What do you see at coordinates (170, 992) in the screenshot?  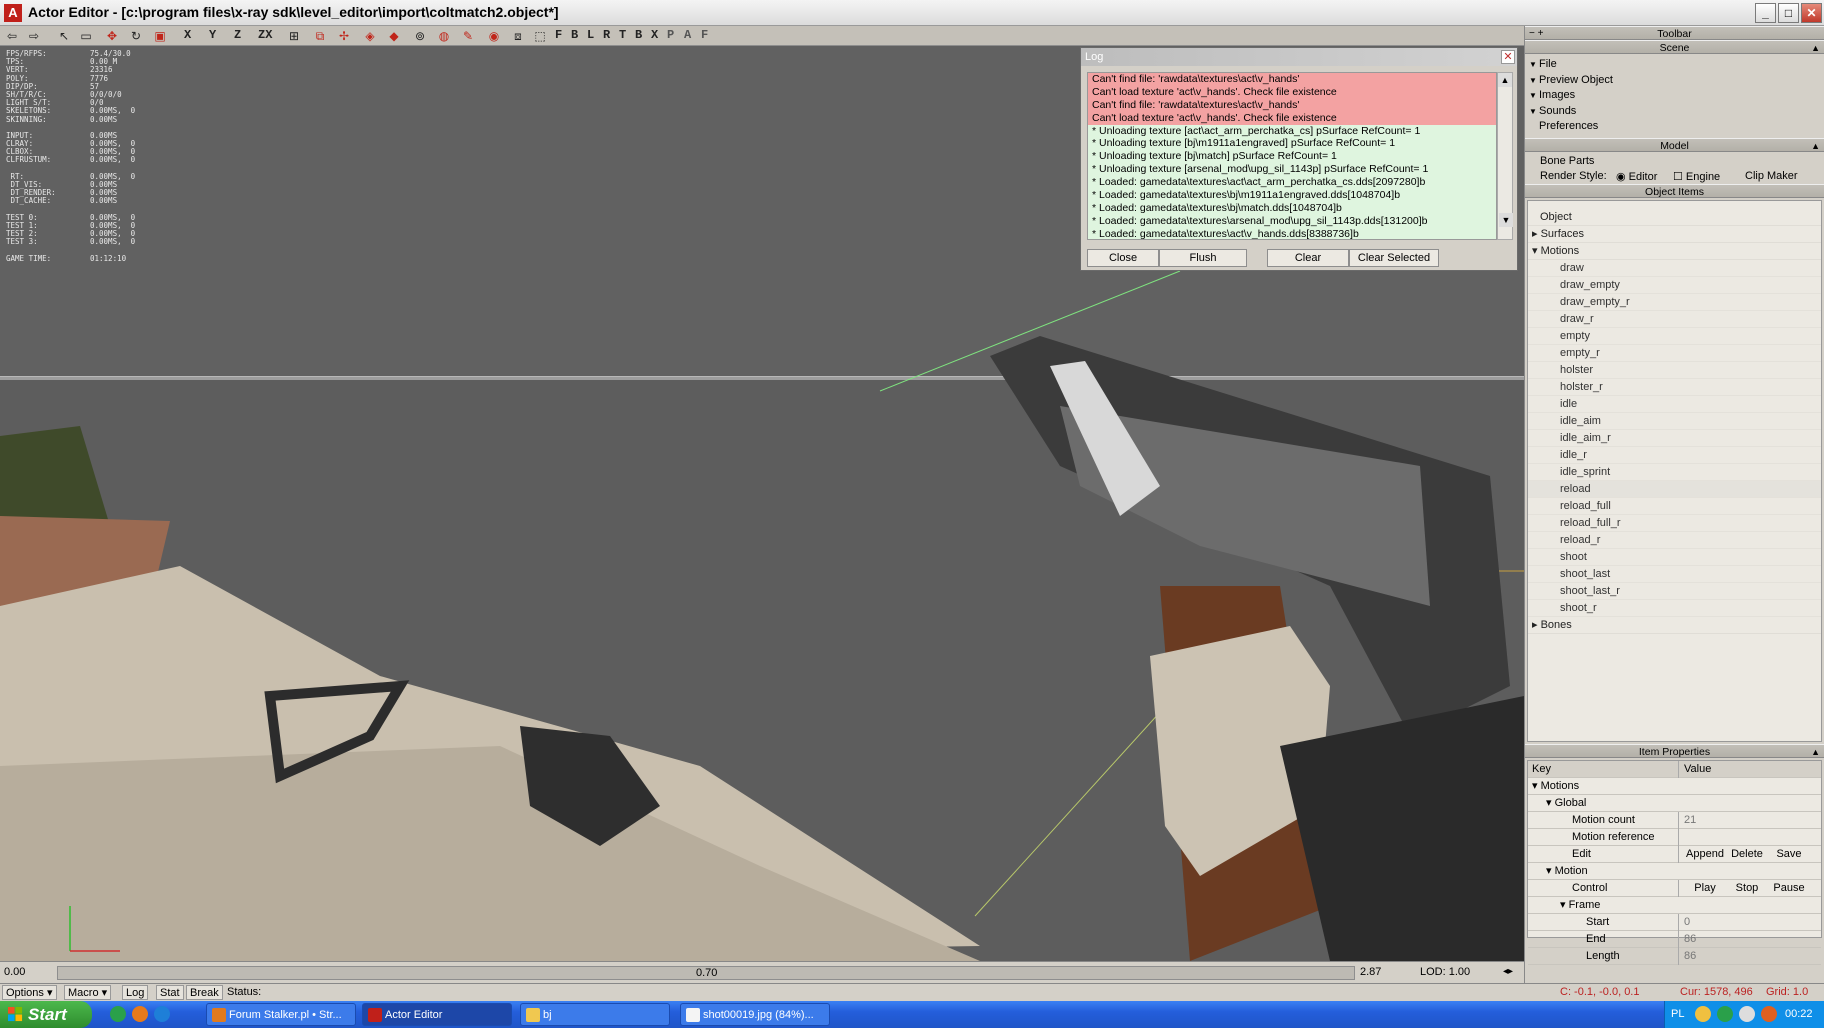 I see `stat-button: Stat` at bounding box center [170, 992].